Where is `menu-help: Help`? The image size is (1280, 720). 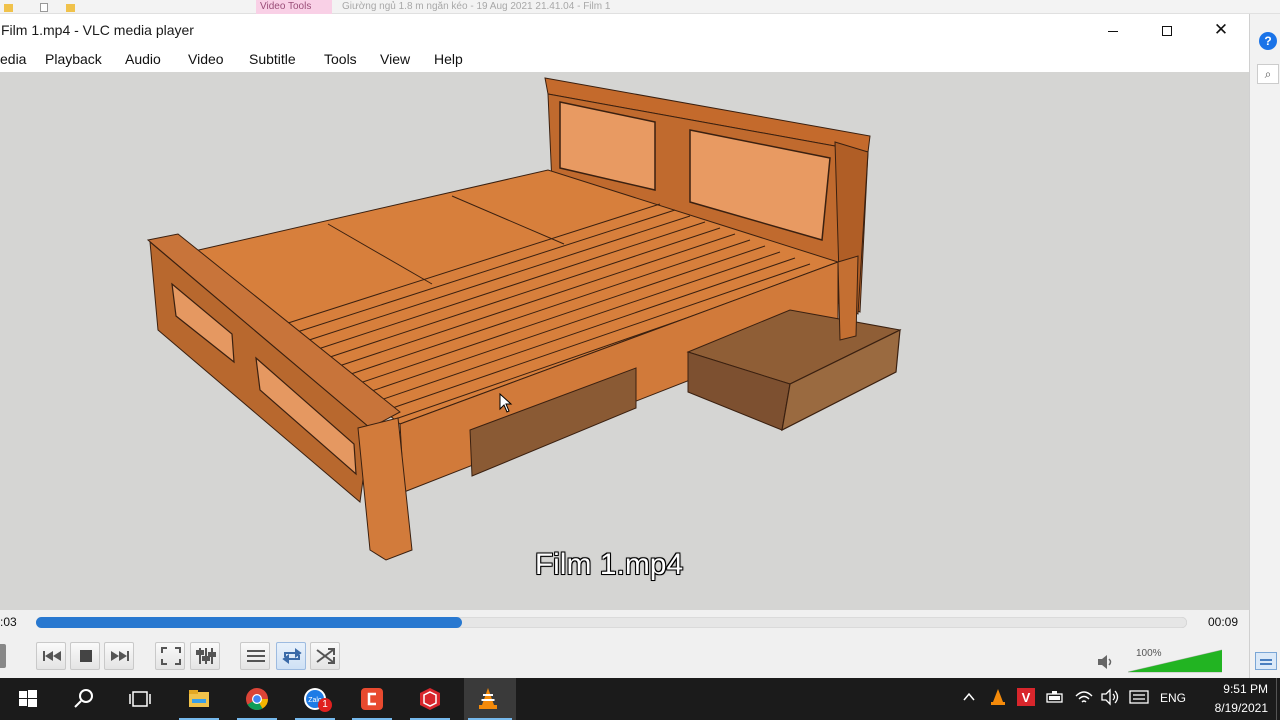 menu-help: Help is located at coordinates (448, 59).